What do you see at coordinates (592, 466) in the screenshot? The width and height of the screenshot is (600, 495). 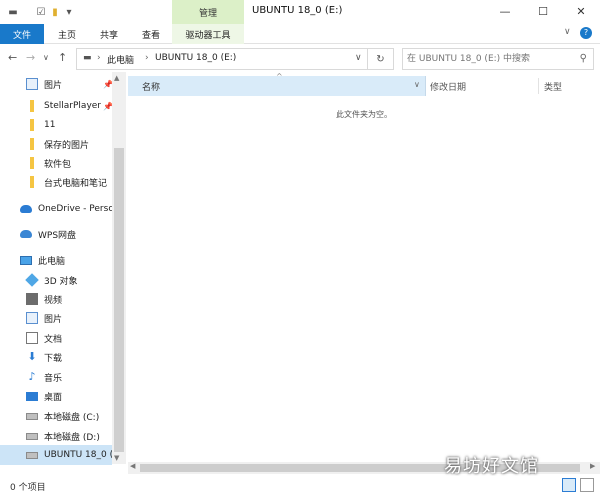 I see `scroll-right-arrow-icon: ▶` at bounding box center [592, 466].